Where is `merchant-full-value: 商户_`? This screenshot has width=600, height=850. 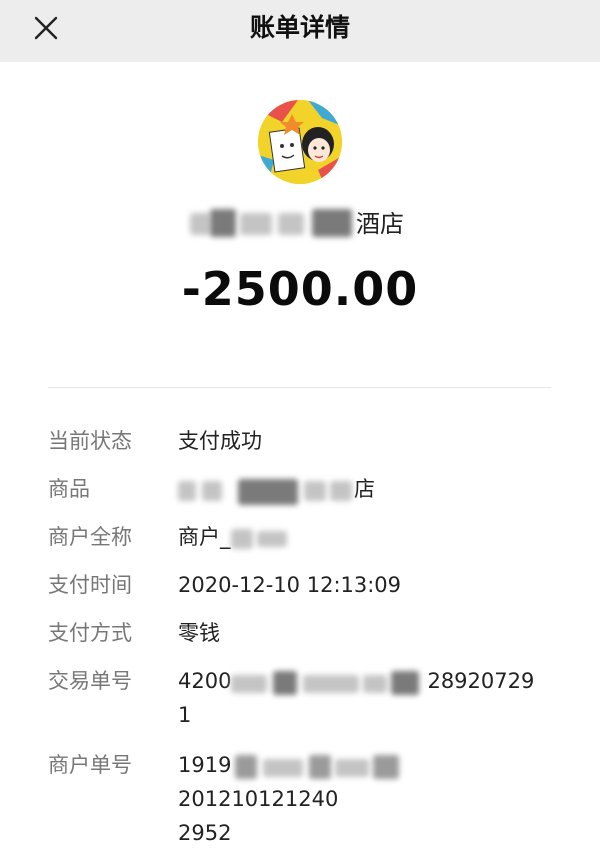
merchant-full-value: 商户_ is located at coordinates (368, 537).